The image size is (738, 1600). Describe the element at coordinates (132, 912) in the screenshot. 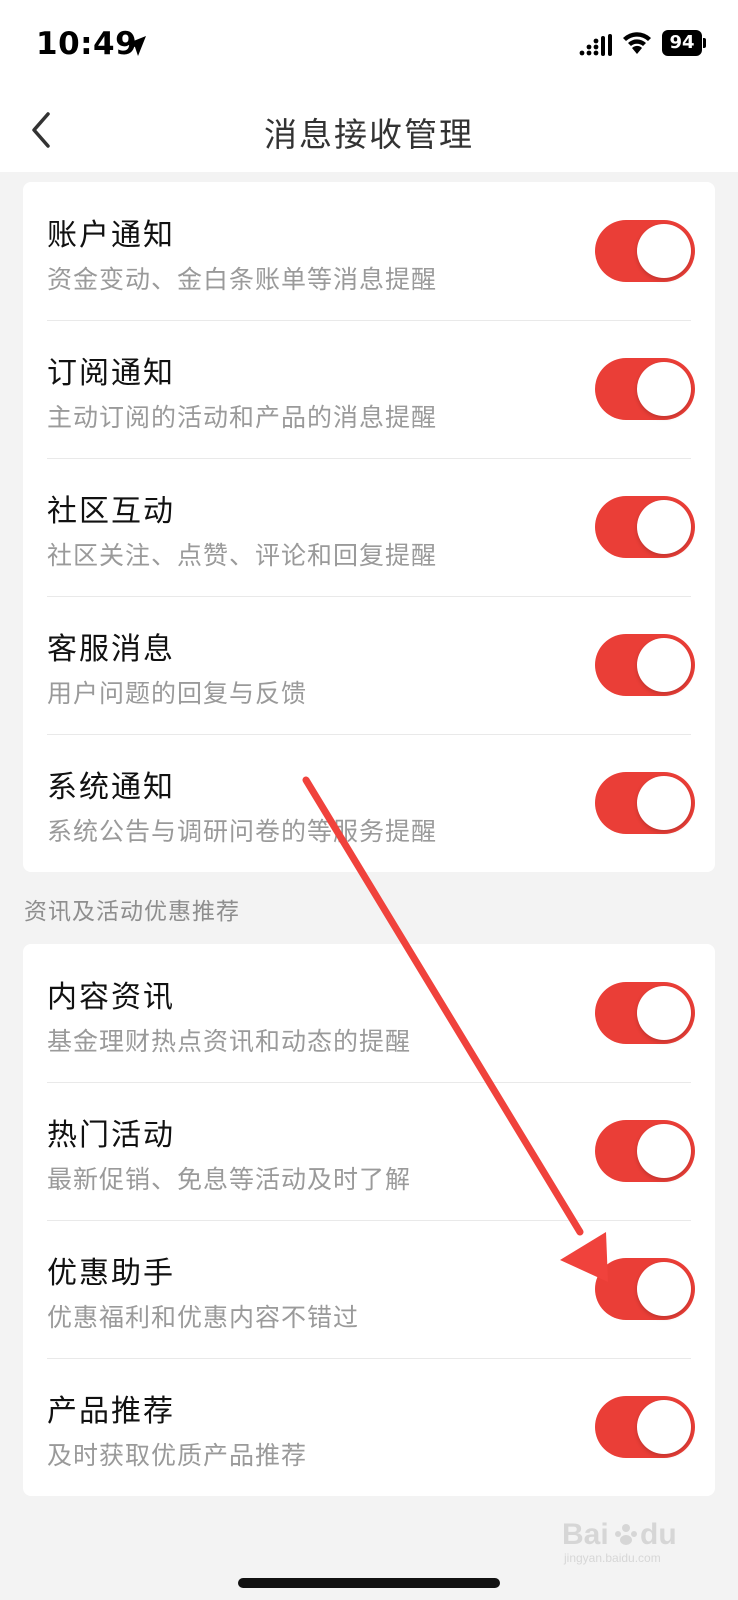

I see `section-label: 资讯及活动优惠推荐` at that location.